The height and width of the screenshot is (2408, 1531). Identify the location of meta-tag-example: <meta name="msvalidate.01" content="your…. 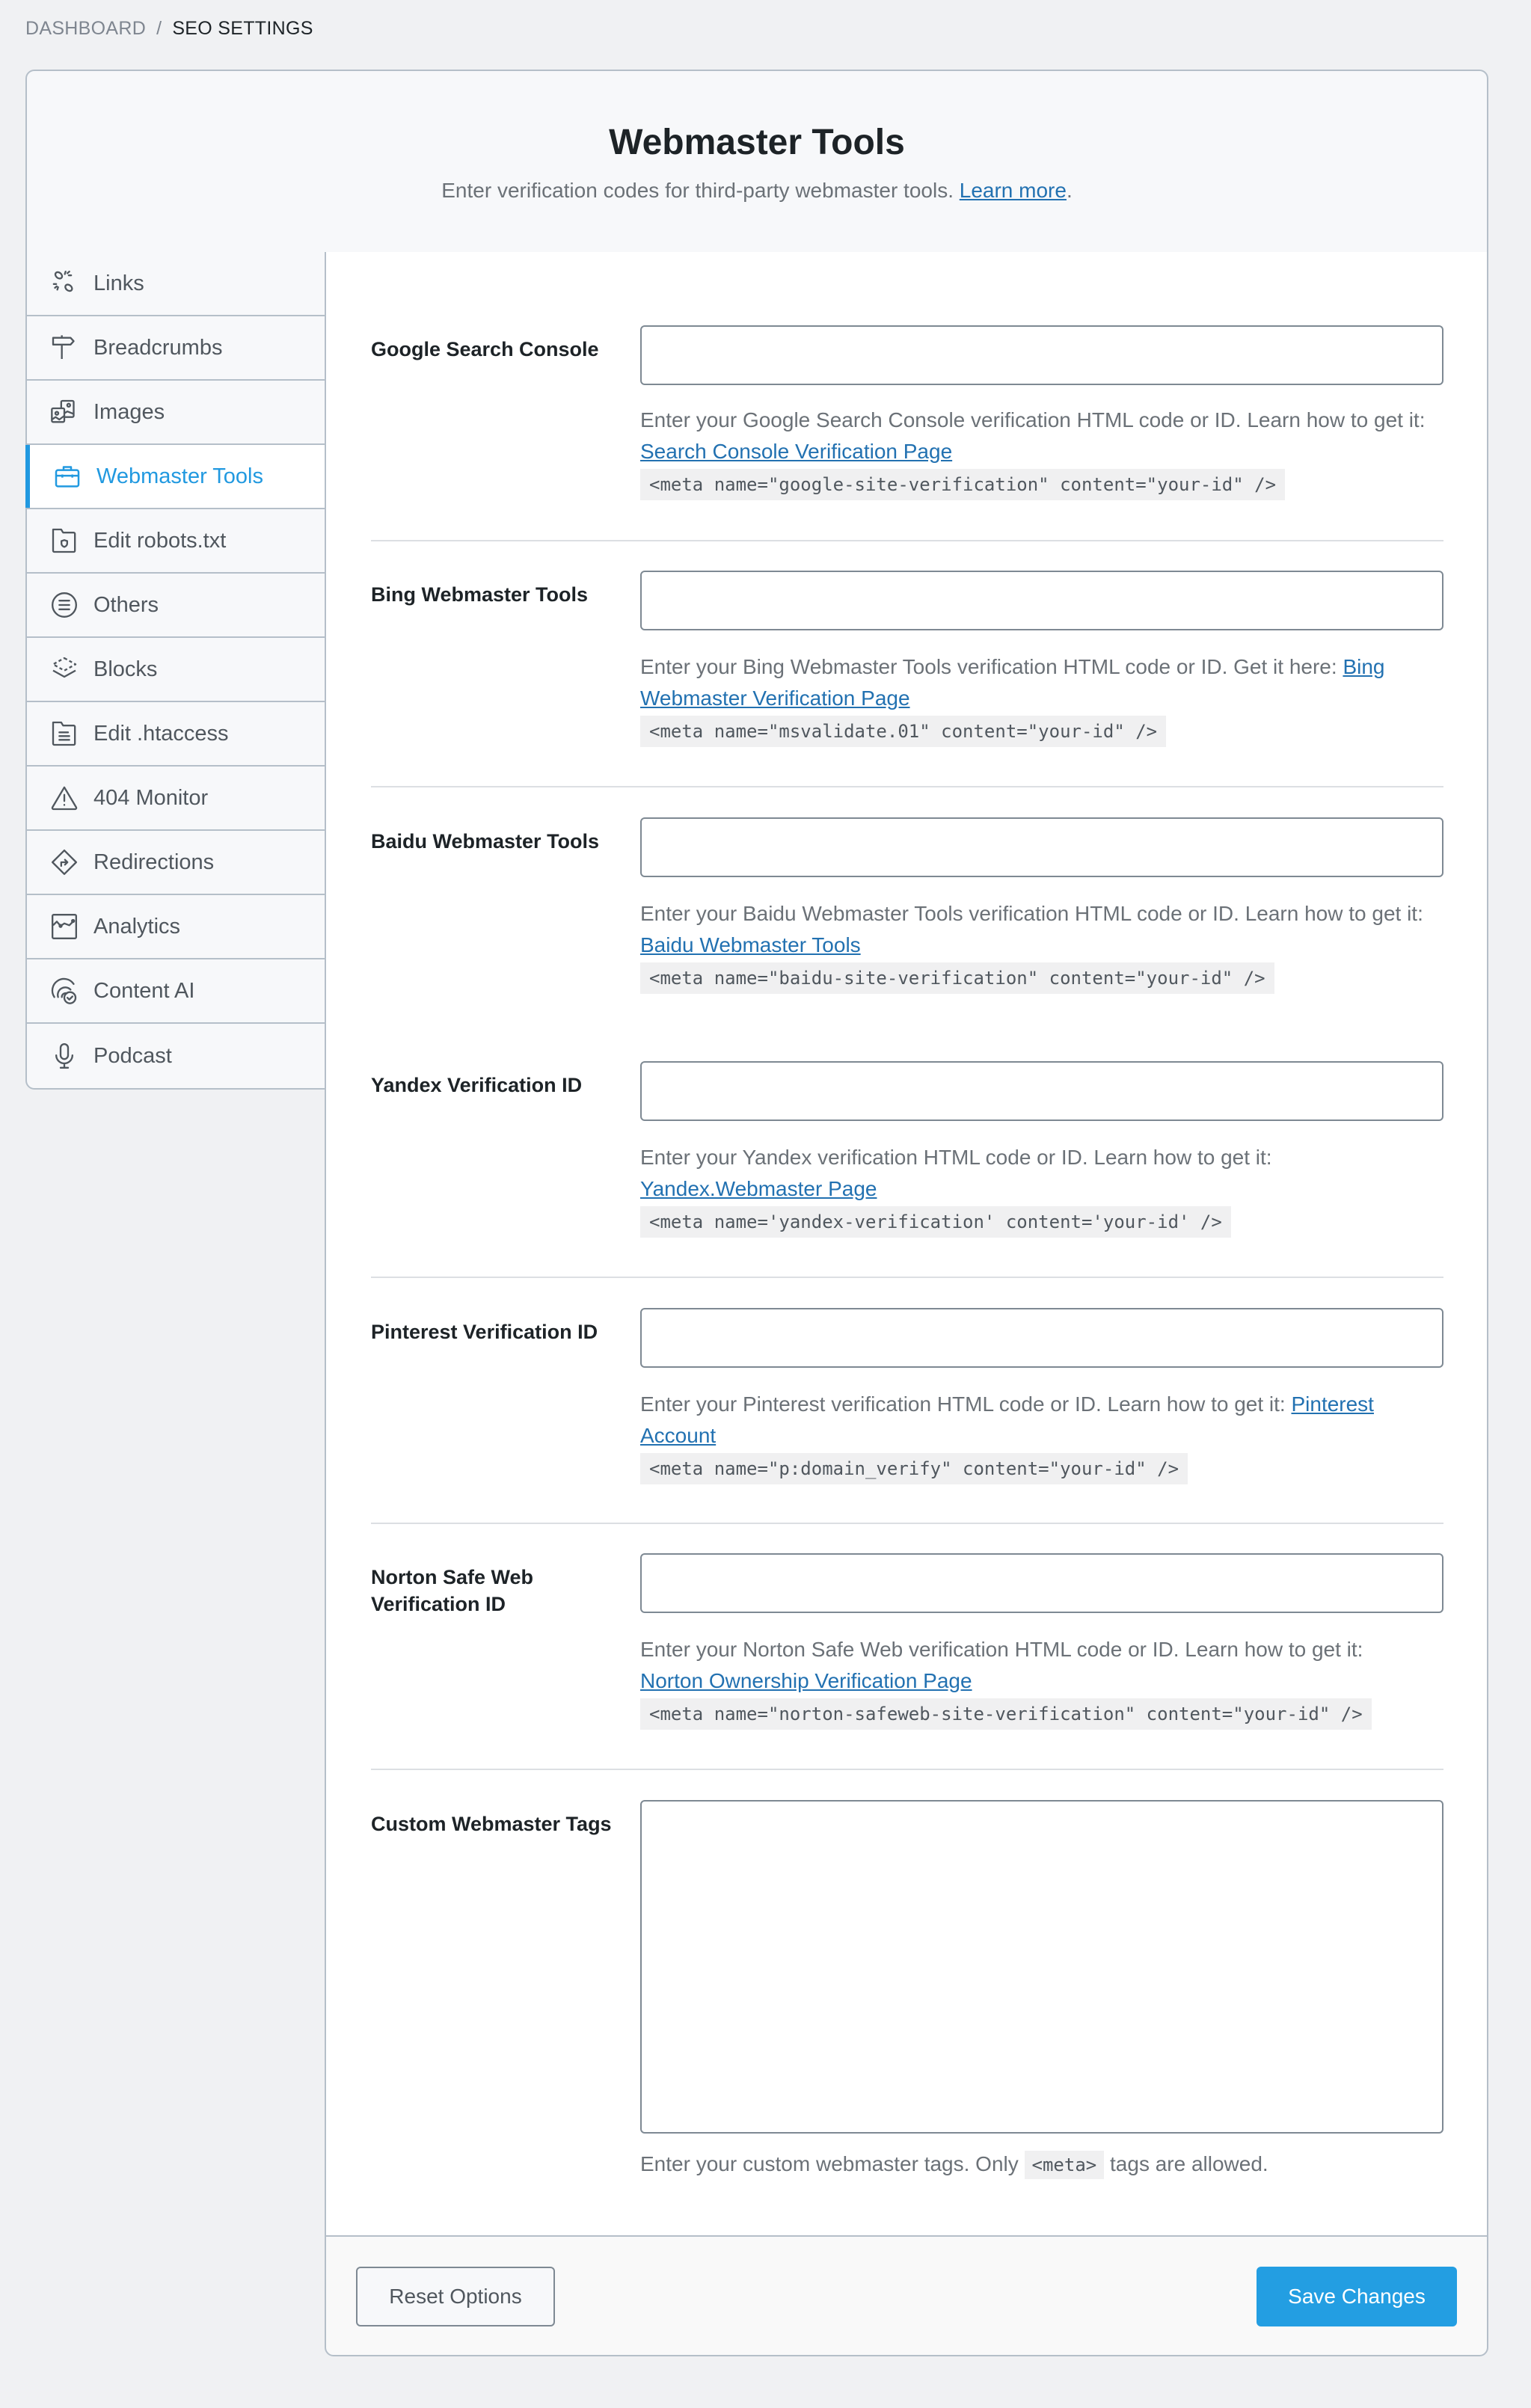
(903, 731).